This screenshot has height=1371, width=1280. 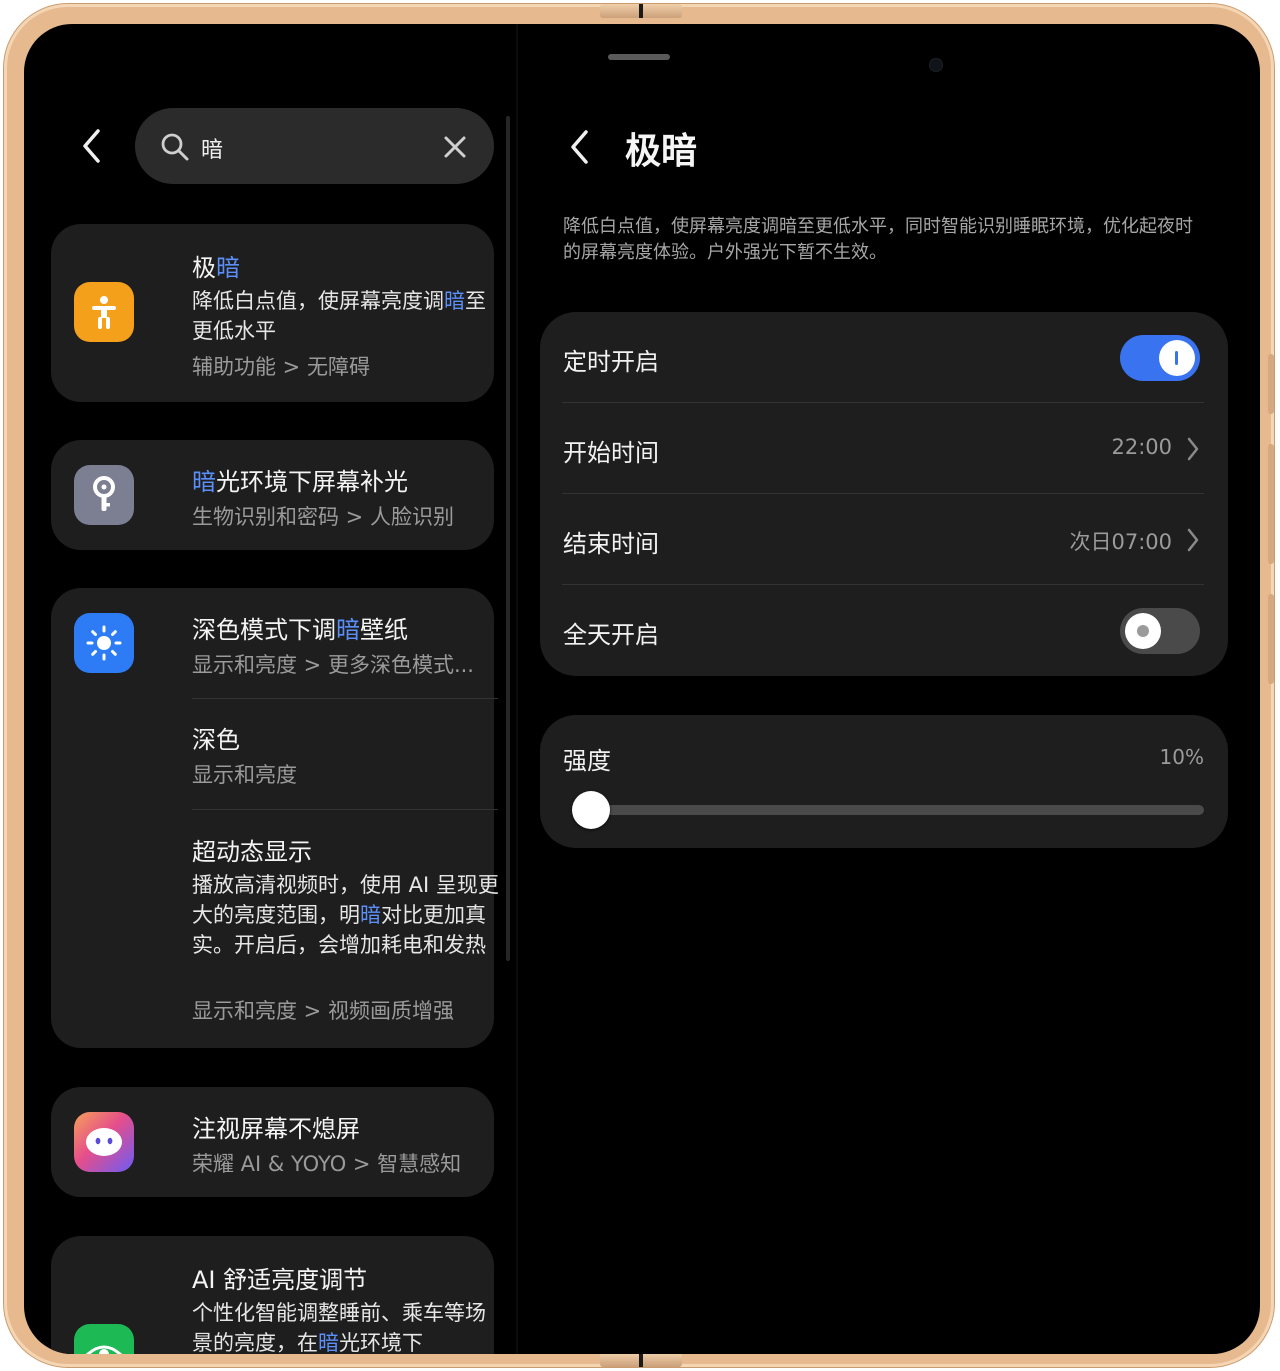 What do you see at coordinates (280, 1280) in the screenshot?
I see `result-title: AI 舒适亮度调节` at bounding box center [280, 1280].